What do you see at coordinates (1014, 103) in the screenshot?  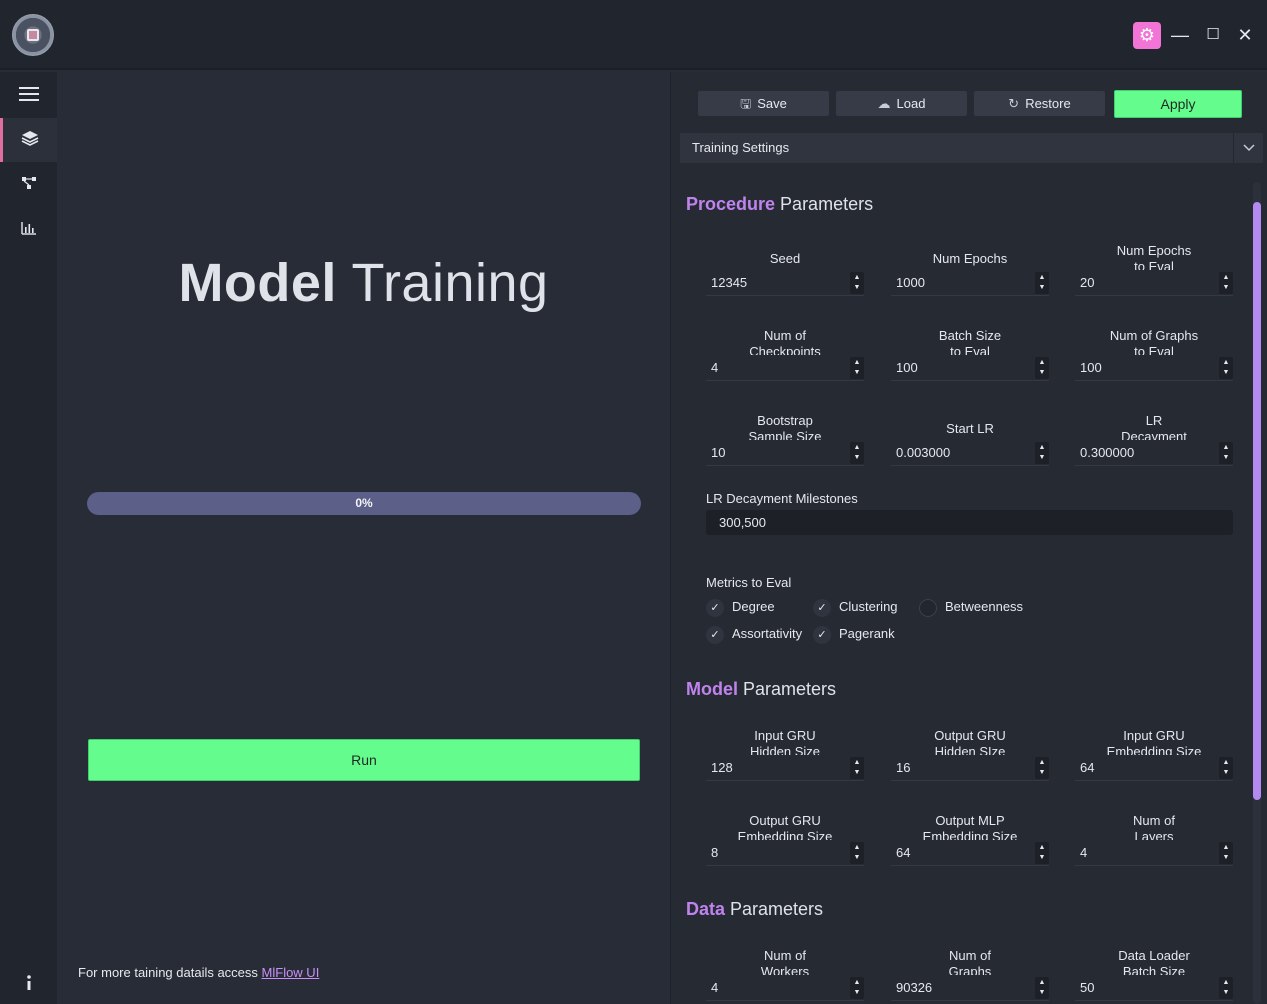 I see `restore-icon: ↻` at bounding box center [1014, 103].